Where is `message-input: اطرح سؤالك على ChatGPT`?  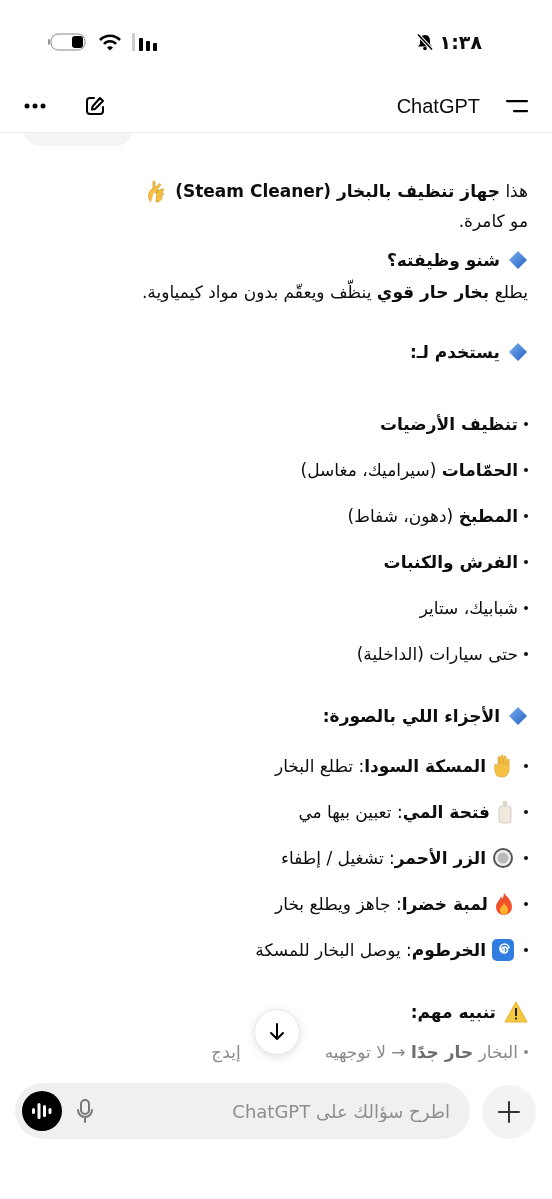
message-input: اطرح سؤالك على ChatGPT is located at coordinates (285, 1111).